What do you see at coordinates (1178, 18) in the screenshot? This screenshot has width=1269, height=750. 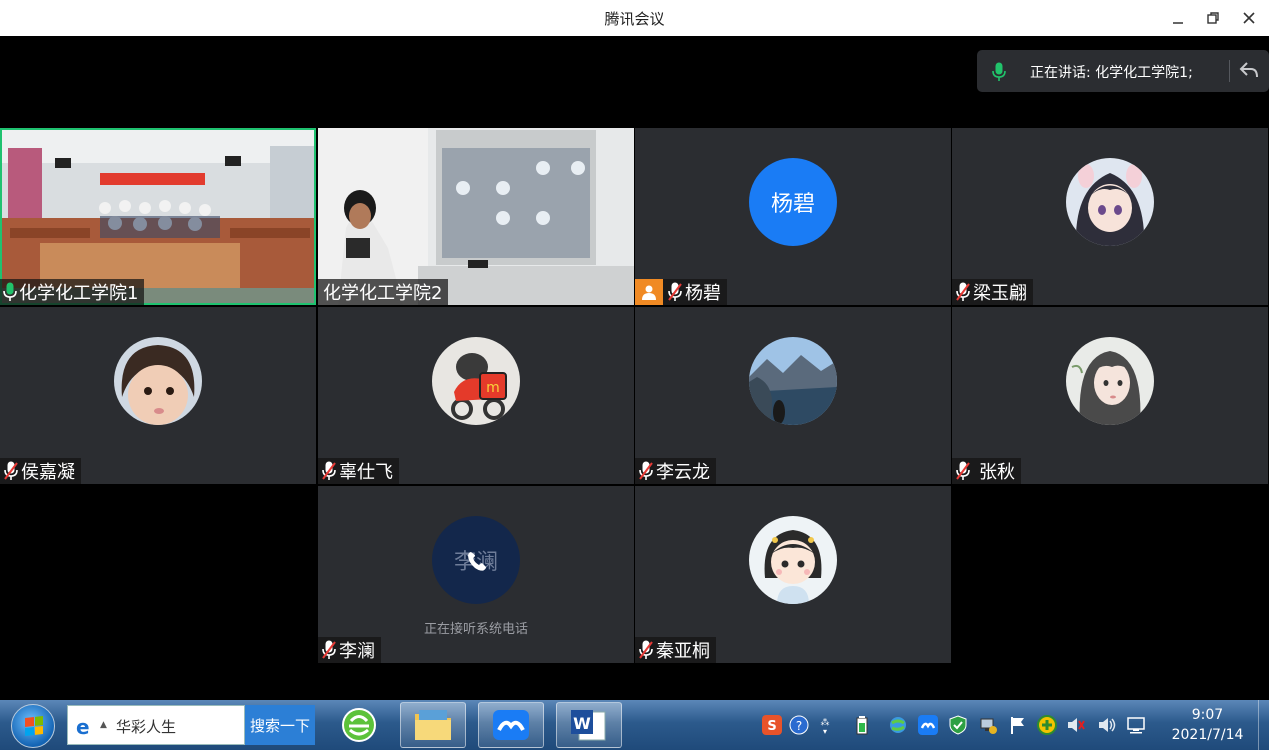 I see `minimize-icon` at bounding box center [1178, 18].